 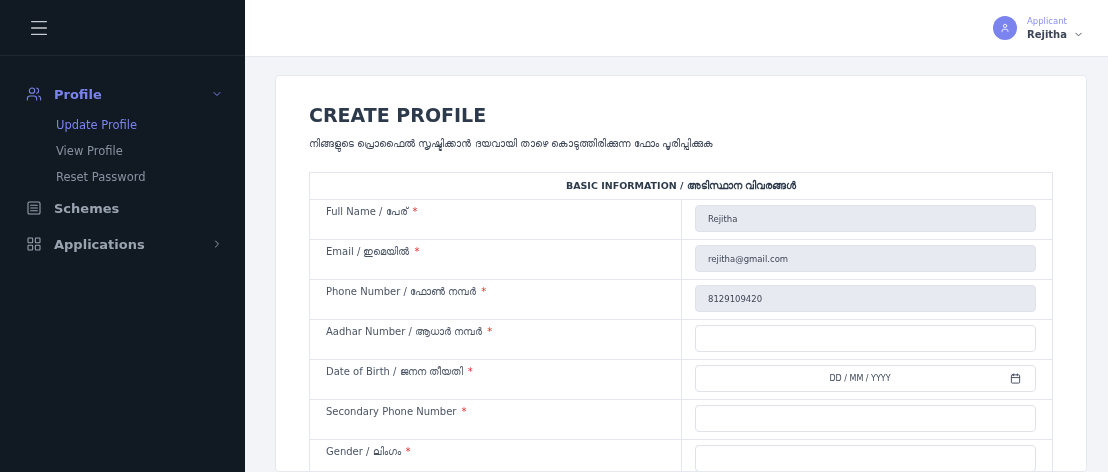 What do you see at coordinates (124, 94) in the screenshot?
I see `sidebar-item: Profile` at bounding box center [124, 94].